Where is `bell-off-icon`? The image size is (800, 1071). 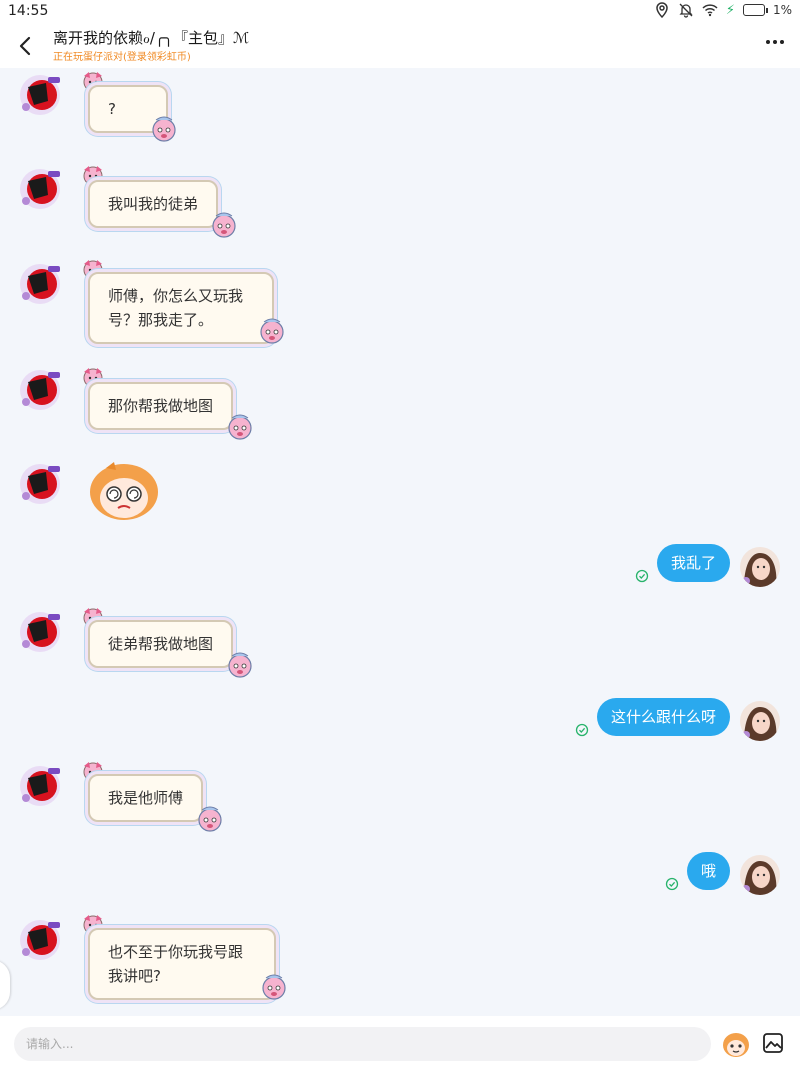
bell-off-icon is located at coordinates (686, 10).